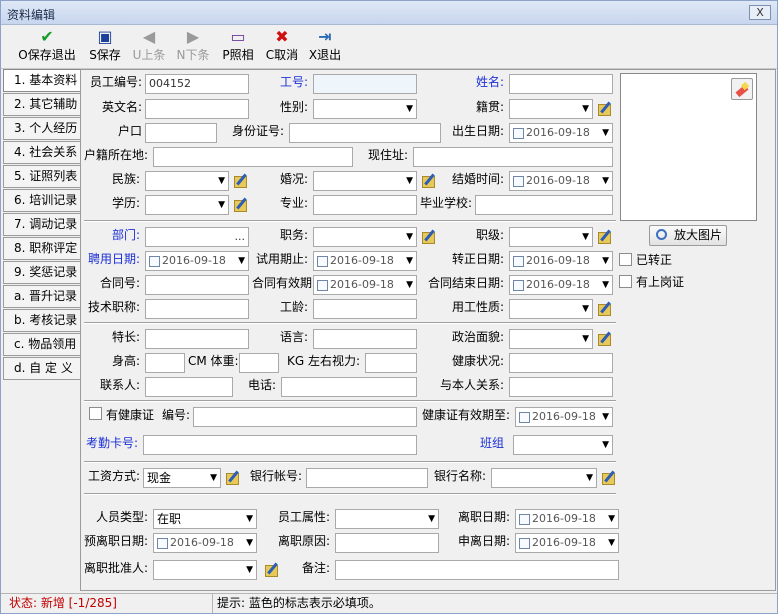 The image size is (778, 614). I want to click on tab-7: 7. 调动记录, so click(42, 224).